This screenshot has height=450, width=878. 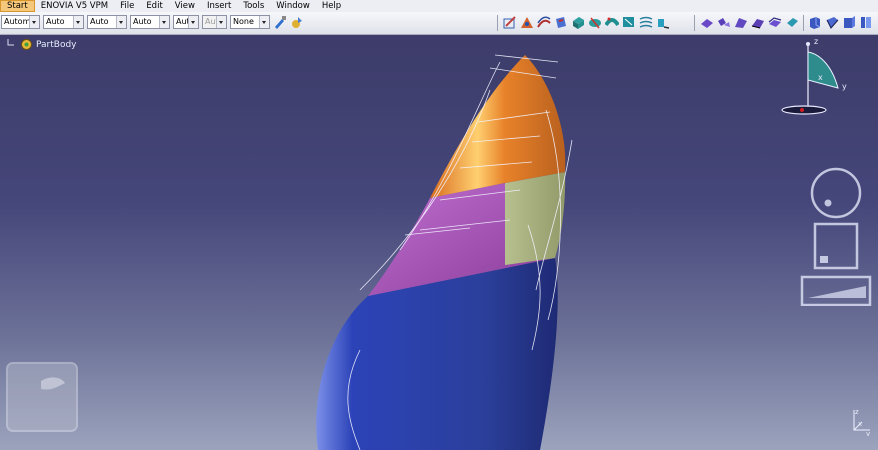 I want to click on point-icon, so click(x=527, y=22).